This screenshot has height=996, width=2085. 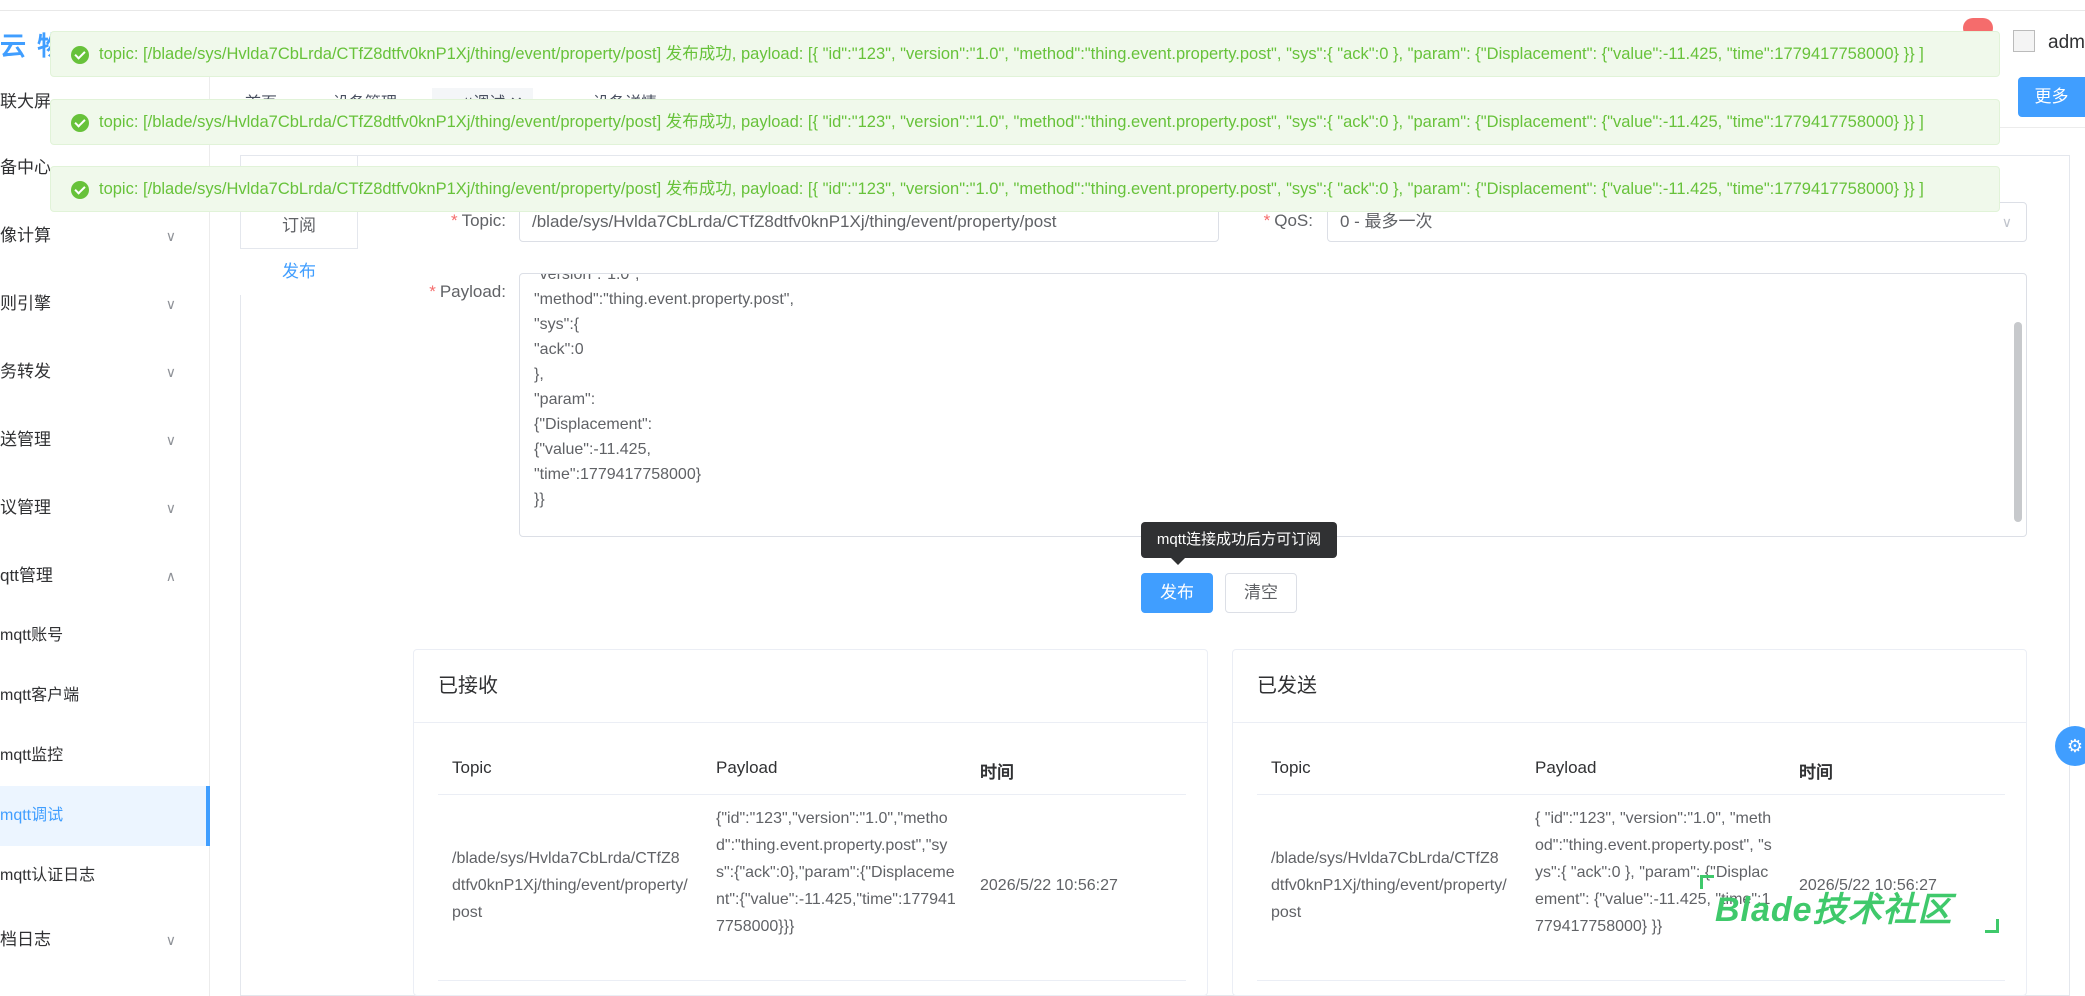 What do you see at coordinates (539, 374) in the screenshot?
I see `payload-line: },` at bounding box center [539, 374].